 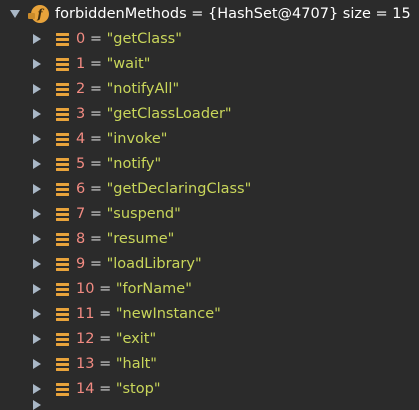 I want to click on tree-node-item: 1 = "wait", so click(x=209, y=64).